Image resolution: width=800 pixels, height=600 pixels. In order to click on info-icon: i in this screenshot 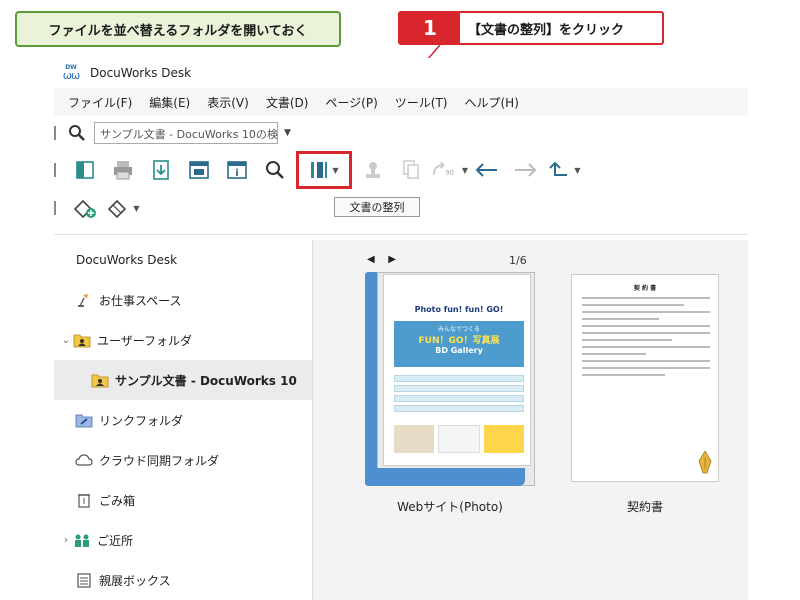, I will do `click(237, 170)`.